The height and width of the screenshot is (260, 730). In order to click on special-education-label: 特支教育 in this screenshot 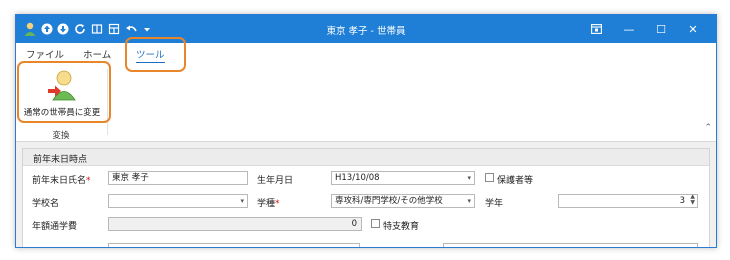, I will do `click(401, 227)`.